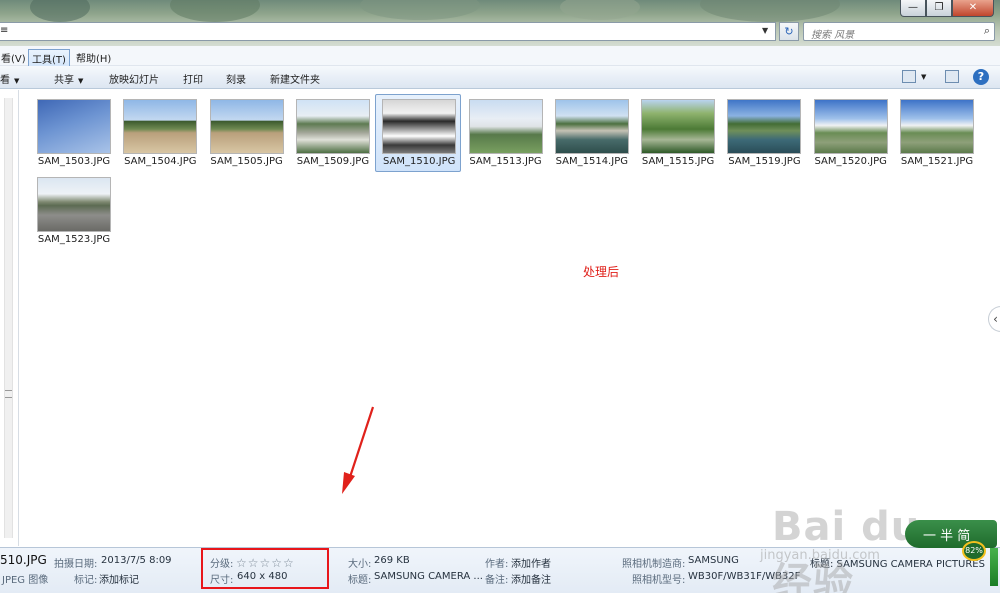 This screenshot has height=593, width=1000. What do you see at coordinates (833, 35) in the screenshot?
I see `search-placeholder: 搜索 风景` at bounding box center [833, 35].